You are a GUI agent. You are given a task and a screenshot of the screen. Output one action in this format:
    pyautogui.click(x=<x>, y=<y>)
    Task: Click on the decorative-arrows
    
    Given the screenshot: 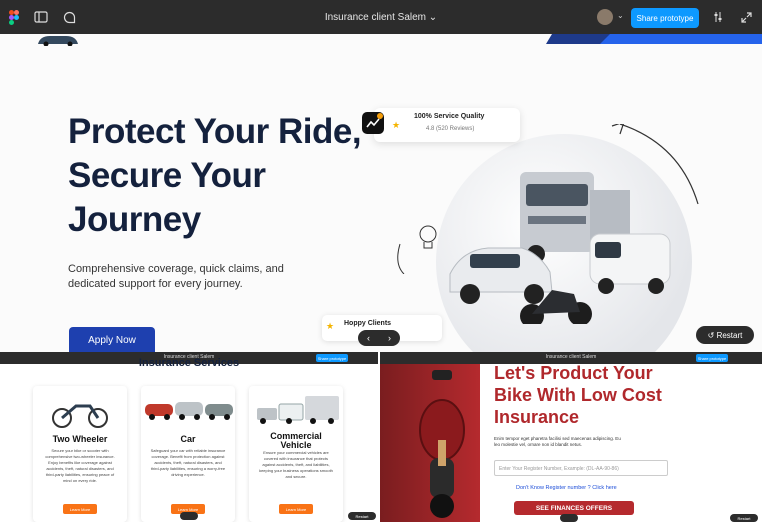 What is the action you would take?
    pyautogui.click(x=548, y=199)
    